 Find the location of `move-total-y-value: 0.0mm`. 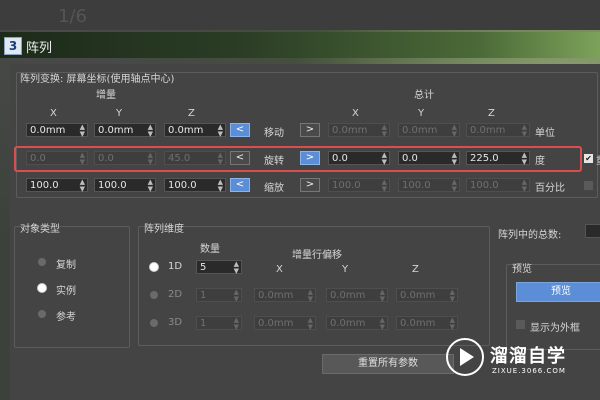

move-total-y-value: 0.0mm is located at coordinates (420, 130).